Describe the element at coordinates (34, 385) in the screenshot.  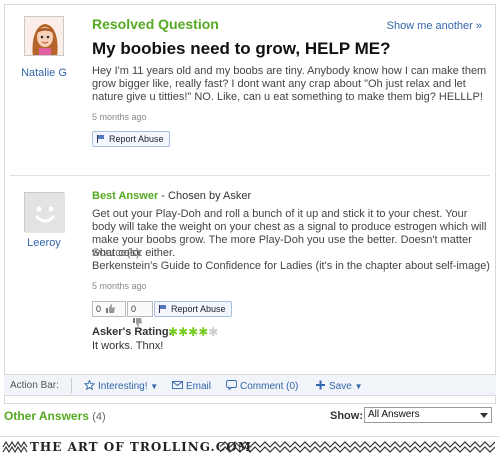
I see `action-bar-label: Action Bar:` at that location.